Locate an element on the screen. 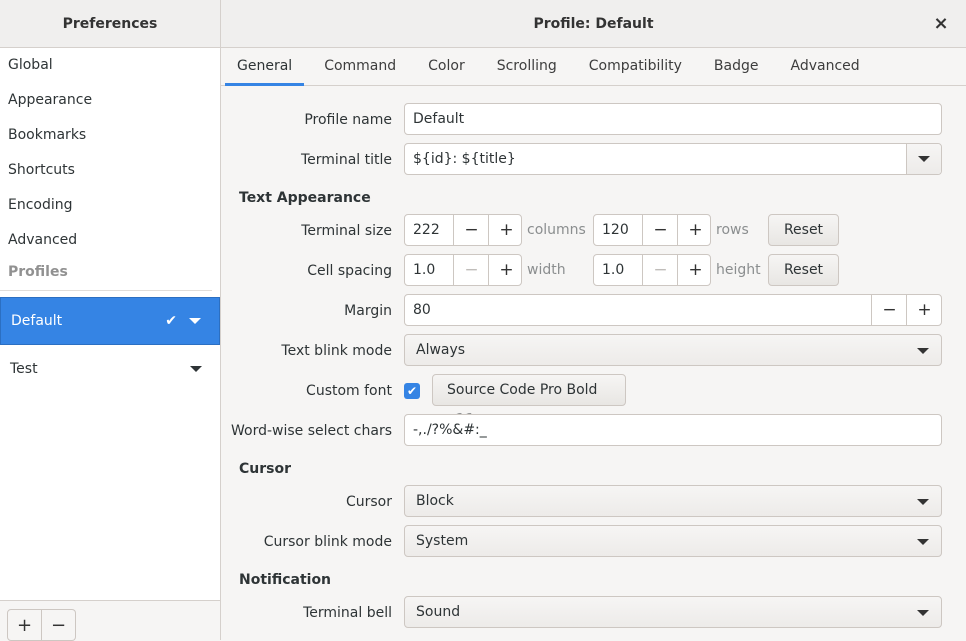 This screenshot has height=641, width=966. tab-advanced: Advanced is located at coordinates (824, 66).